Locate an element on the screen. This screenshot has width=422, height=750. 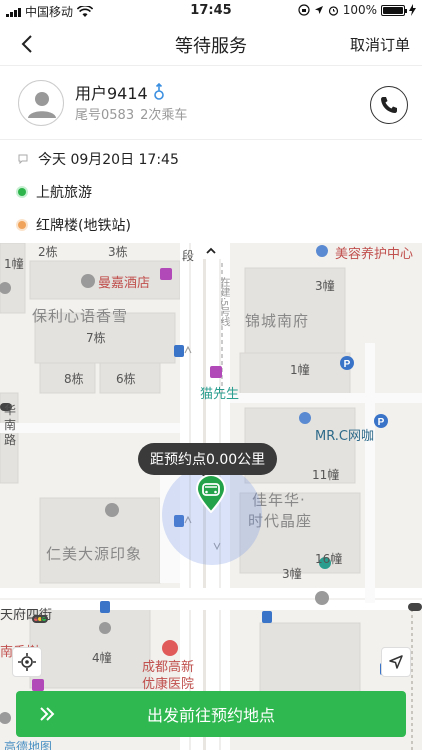
booking-time-row: 今天 09月20日 17:45 is located at coordinates (211, 158).